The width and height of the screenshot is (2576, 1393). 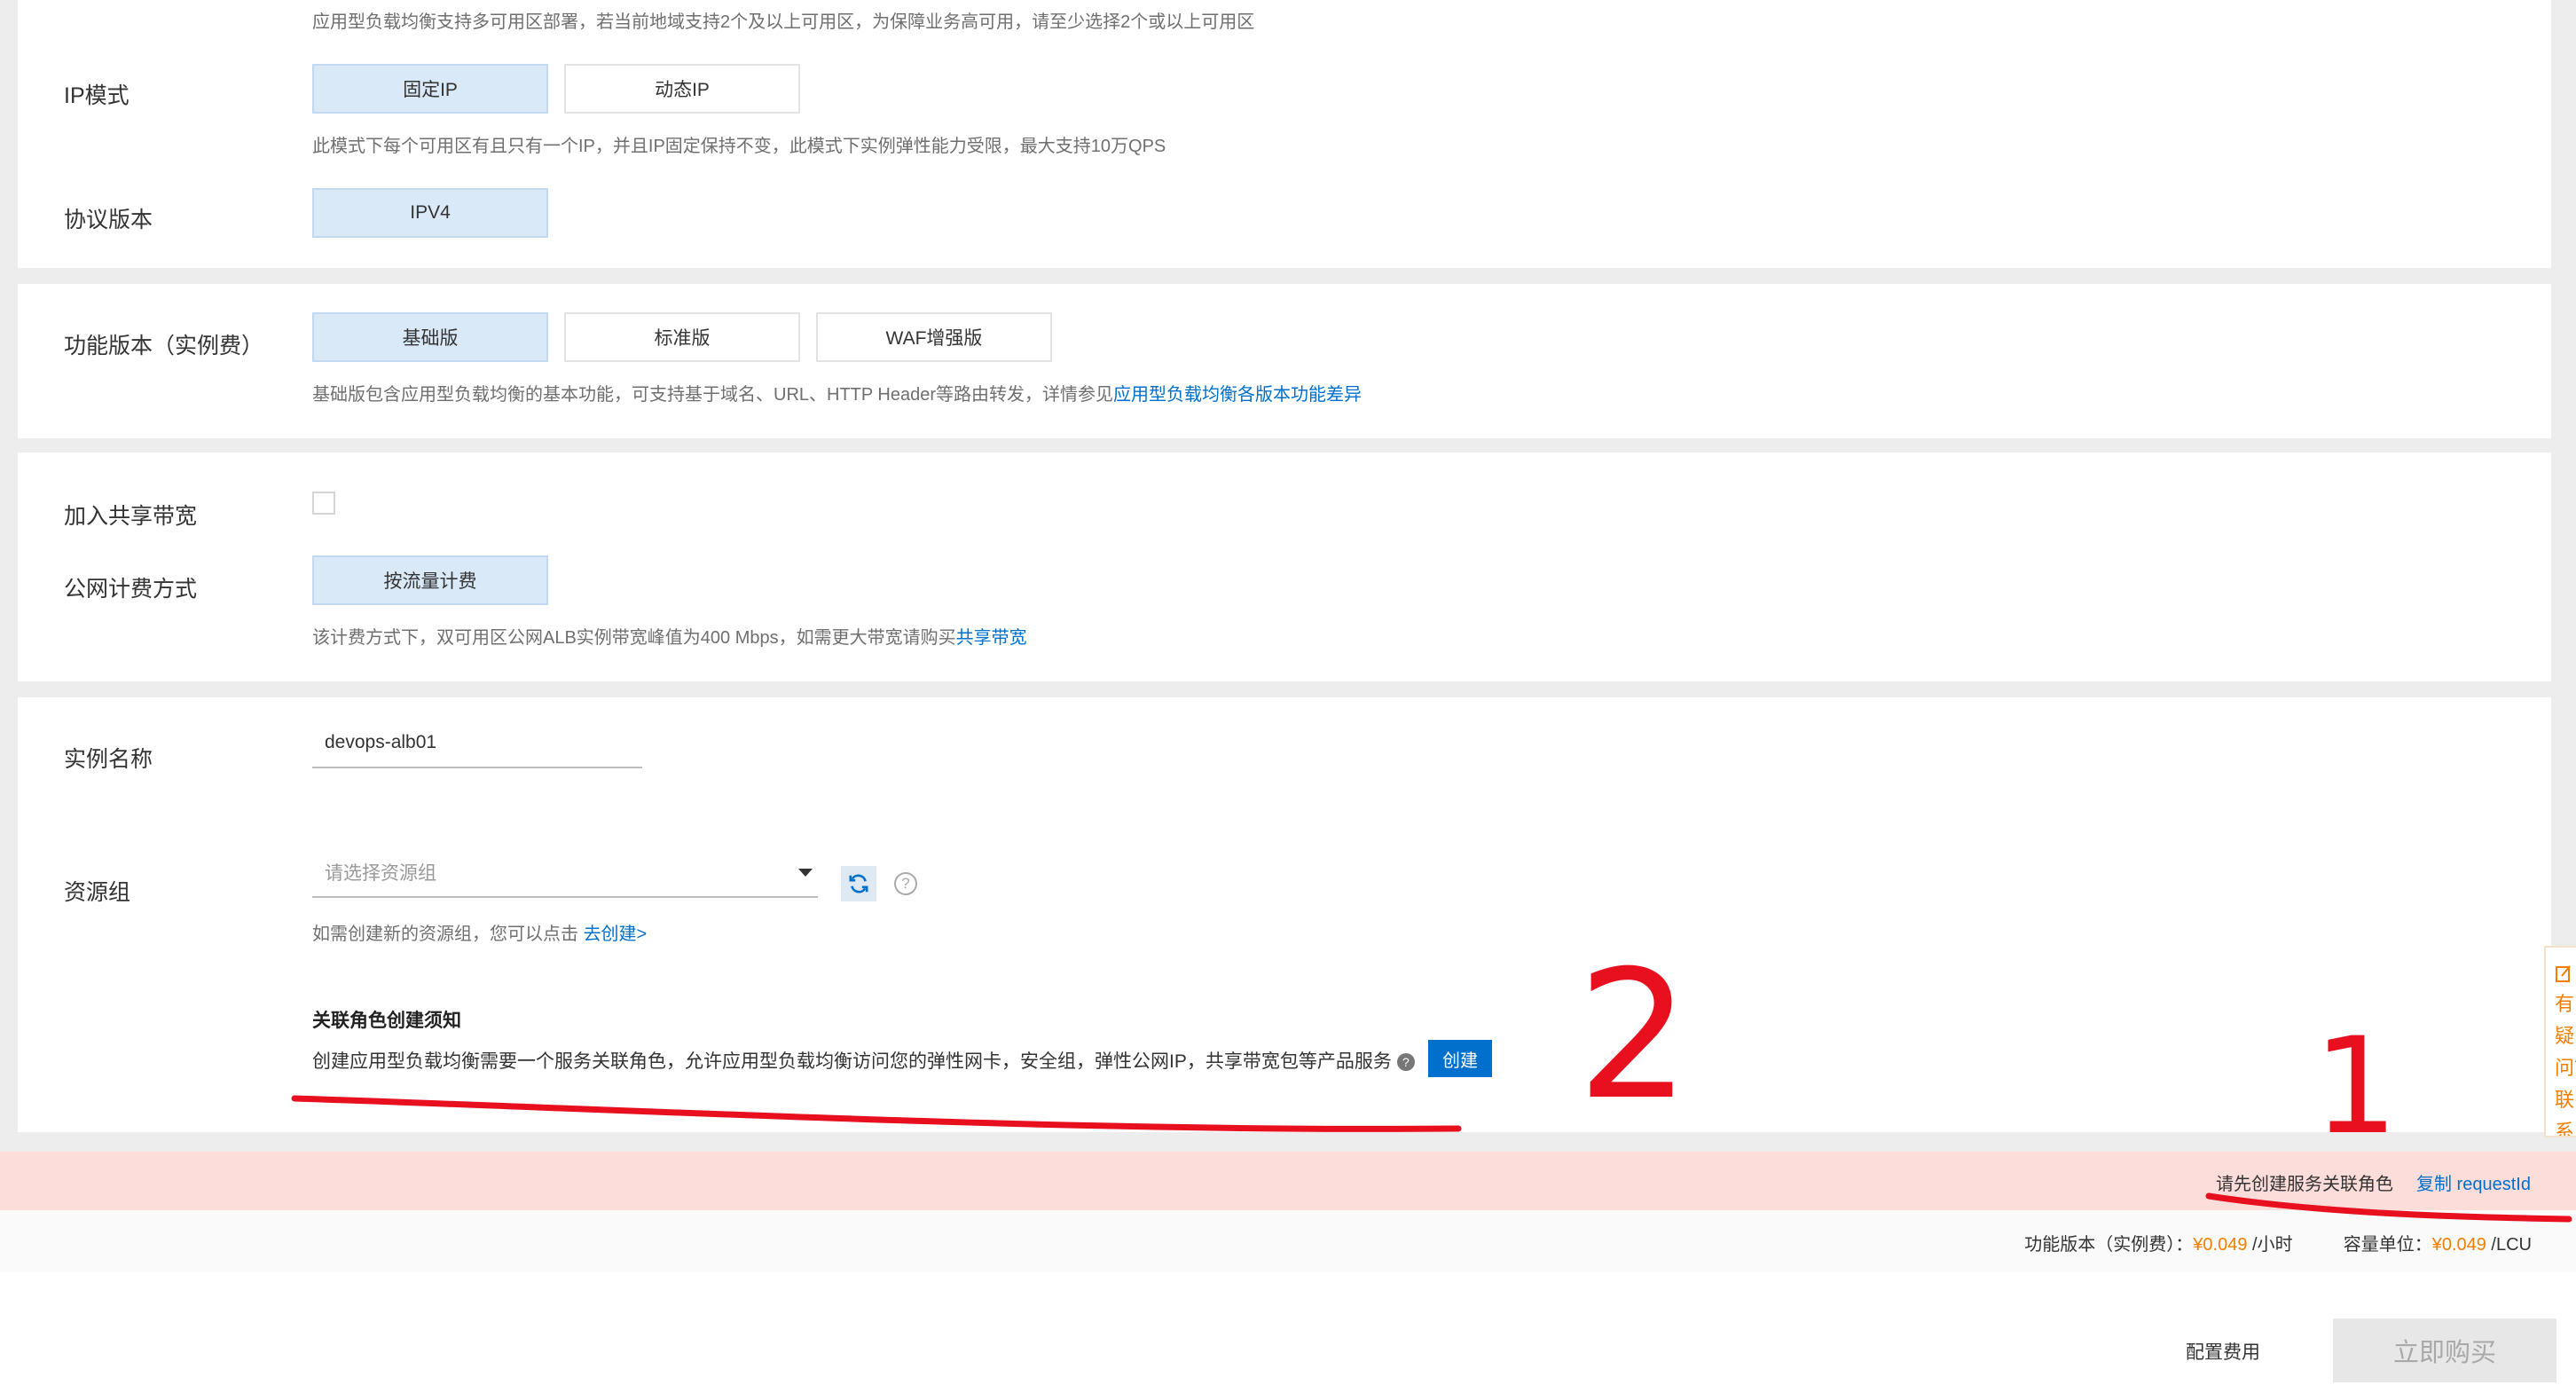 I want to click on footer-actions: 配置费用 立即购买, so click(x=1288, y=1333).